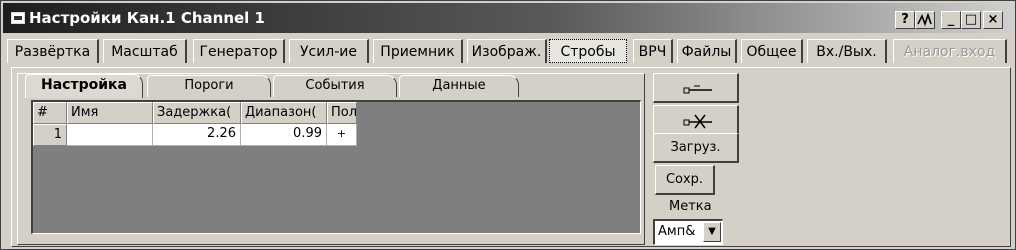 The width and height of the screenshot is (1016, 250). I want to click on tab-priemnik: Приемник, so click(418, 51).